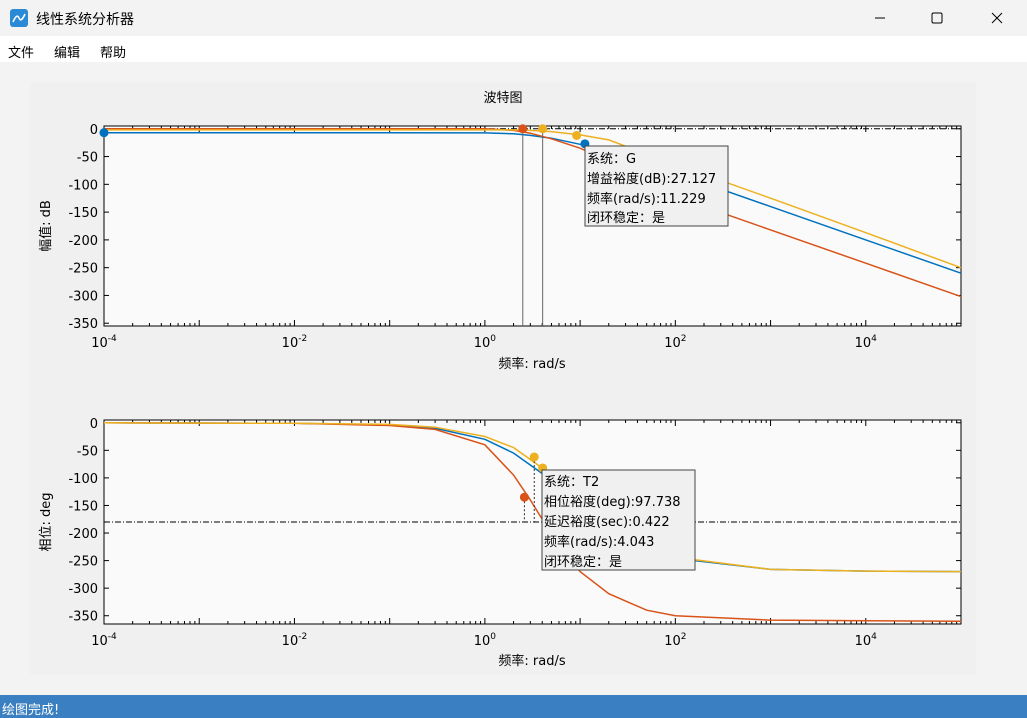  What do you see at coordinates (46, 226) in the screenshot?
I see `magnitude-ylabel: 幅值: dB` at bounding box center [46, 226].